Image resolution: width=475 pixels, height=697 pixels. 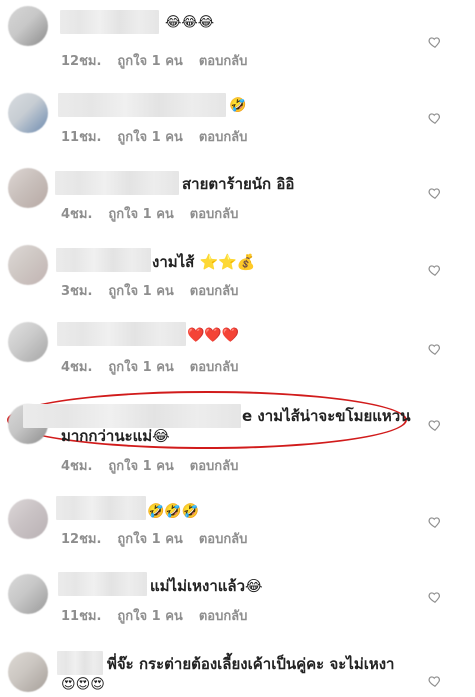 I want to click on comment-text: 🤣, so click(x=238, y=105).